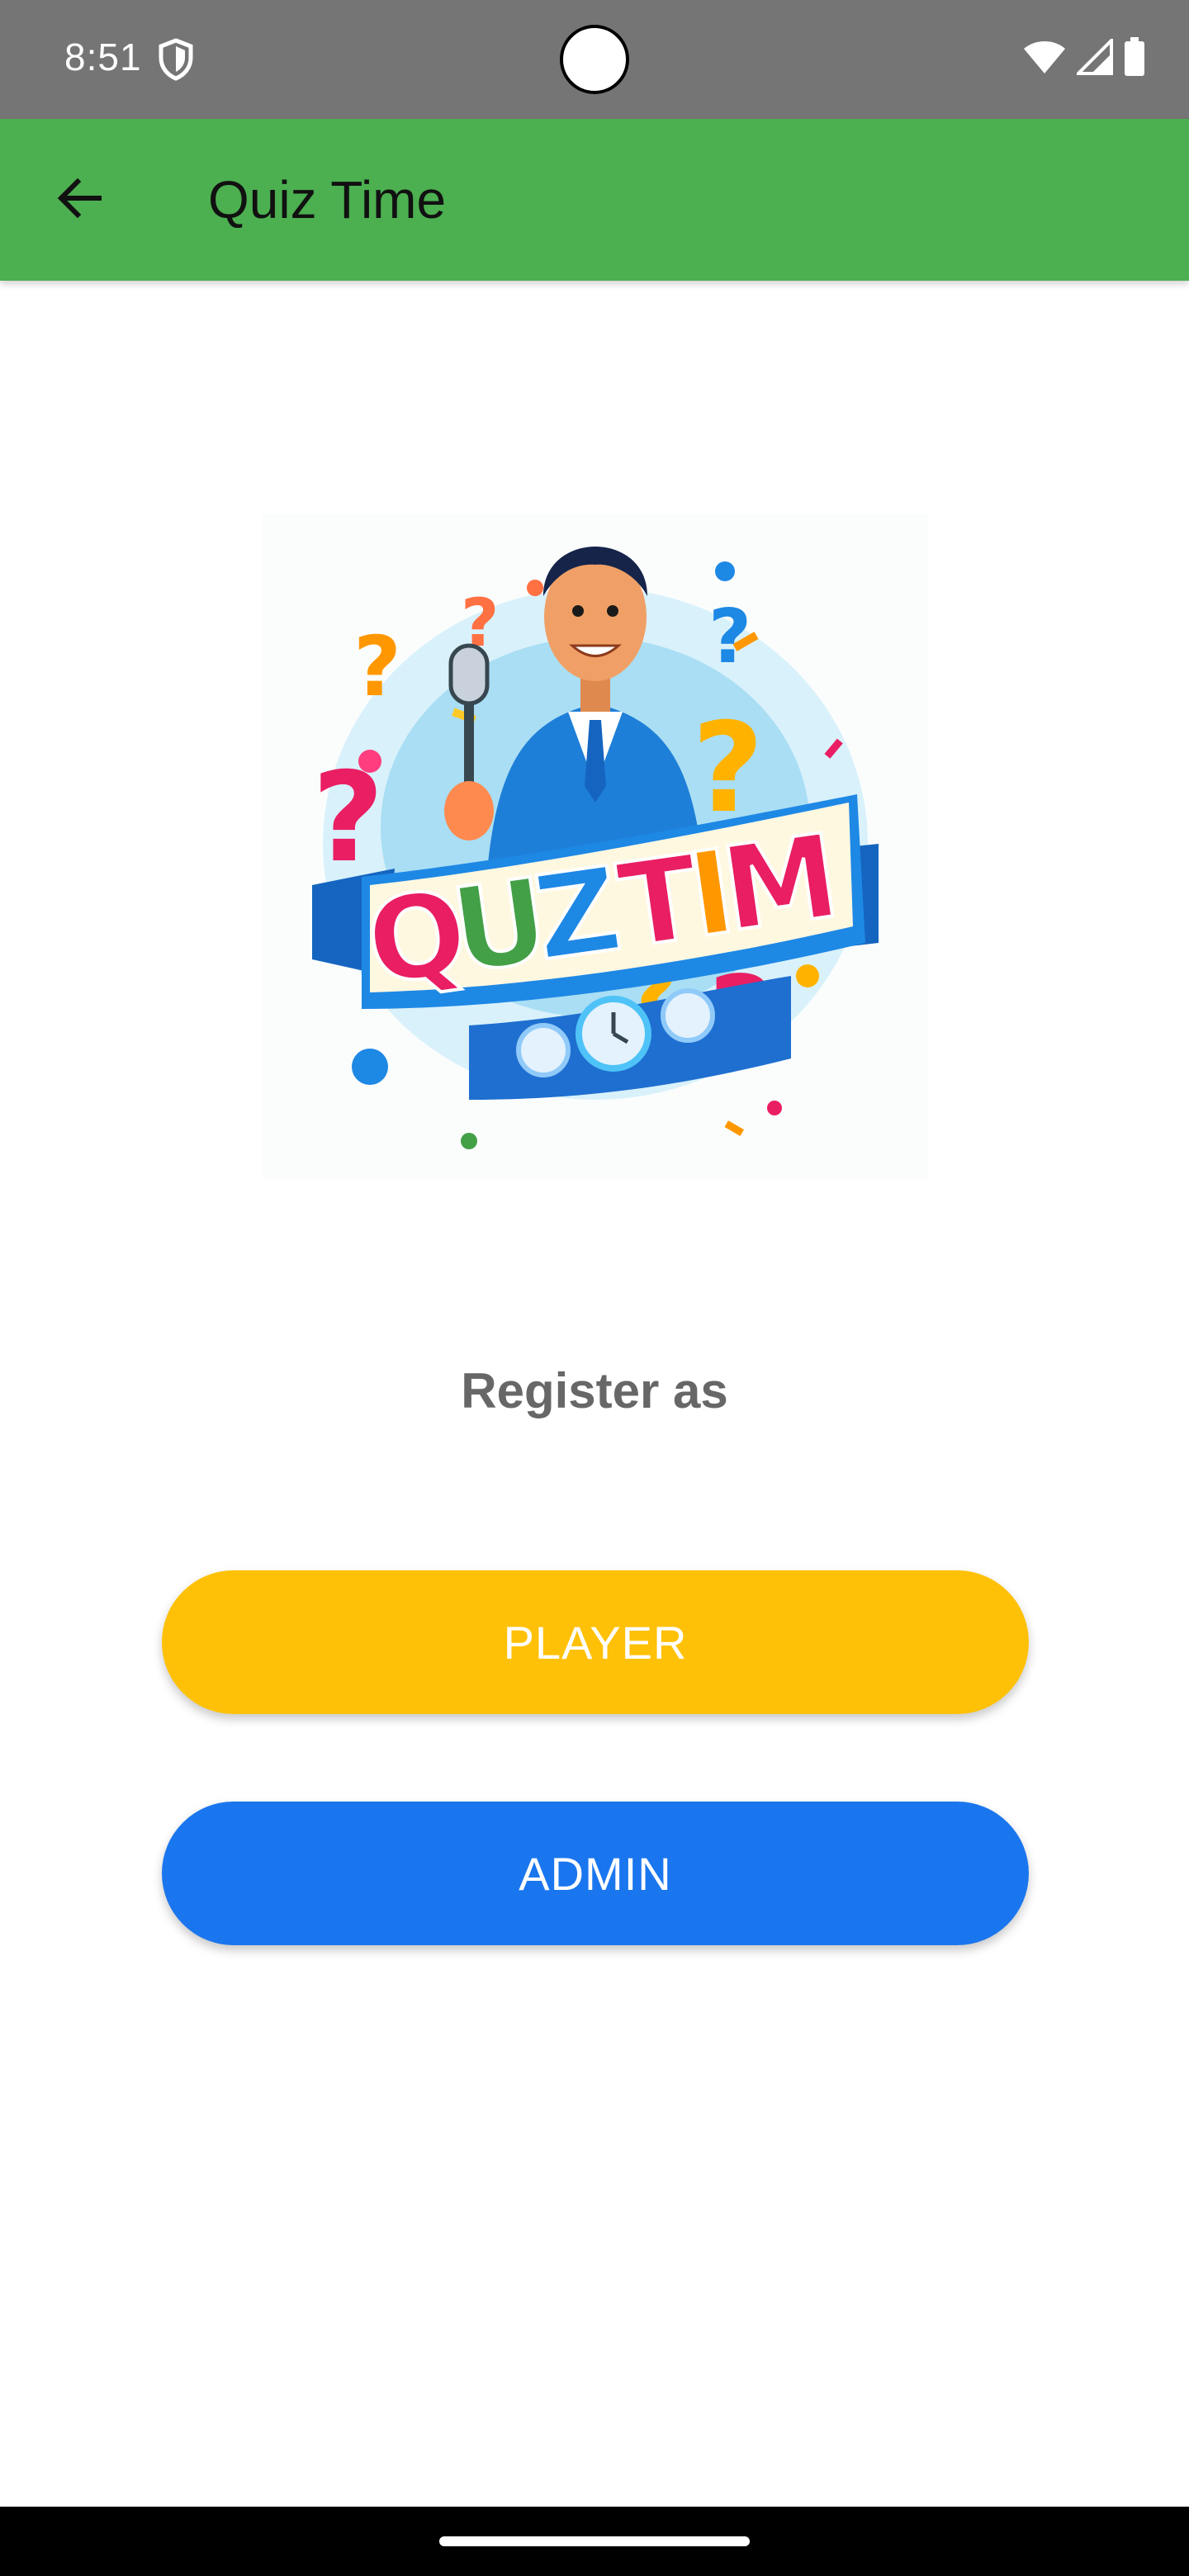  I want to click on arrow-left-icon, so click(79, 200).